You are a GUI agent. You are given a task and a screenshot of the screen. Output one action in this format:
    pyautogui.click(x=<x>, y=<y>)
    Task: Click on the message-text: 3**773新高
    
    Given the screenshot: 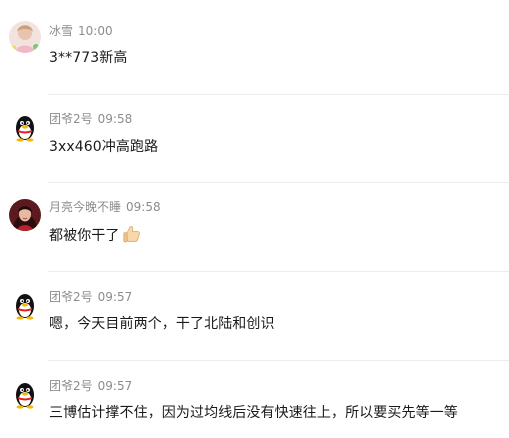 What is the action you would take?
    pyautogui.click(x=88, y=58)
    